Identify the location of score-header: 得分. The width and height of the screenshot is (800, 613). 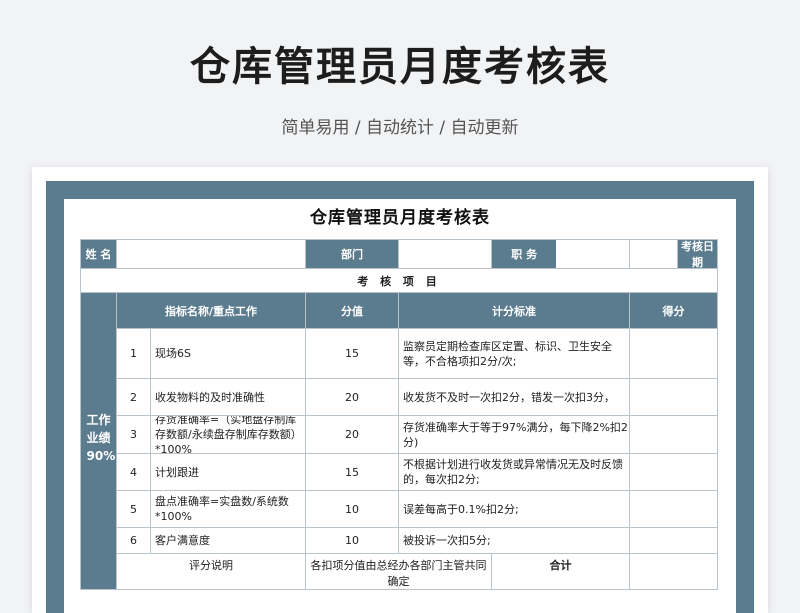
(673, 310).